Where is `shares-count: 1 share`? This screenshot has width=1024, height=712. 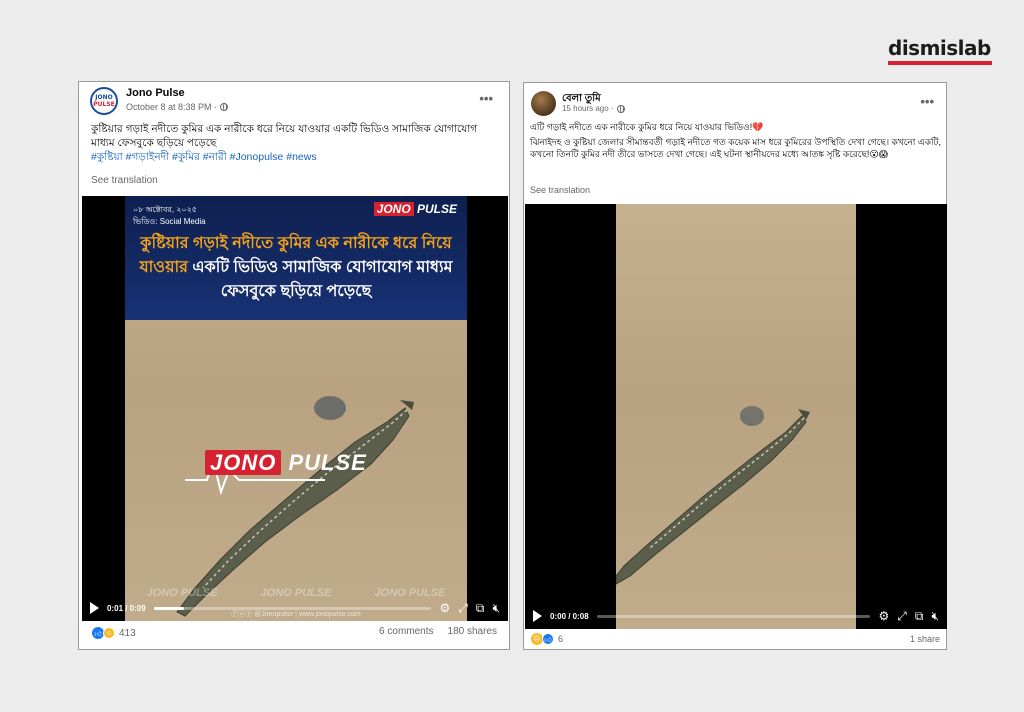
shares-count: 1 share is located at coordinates (925, 639).